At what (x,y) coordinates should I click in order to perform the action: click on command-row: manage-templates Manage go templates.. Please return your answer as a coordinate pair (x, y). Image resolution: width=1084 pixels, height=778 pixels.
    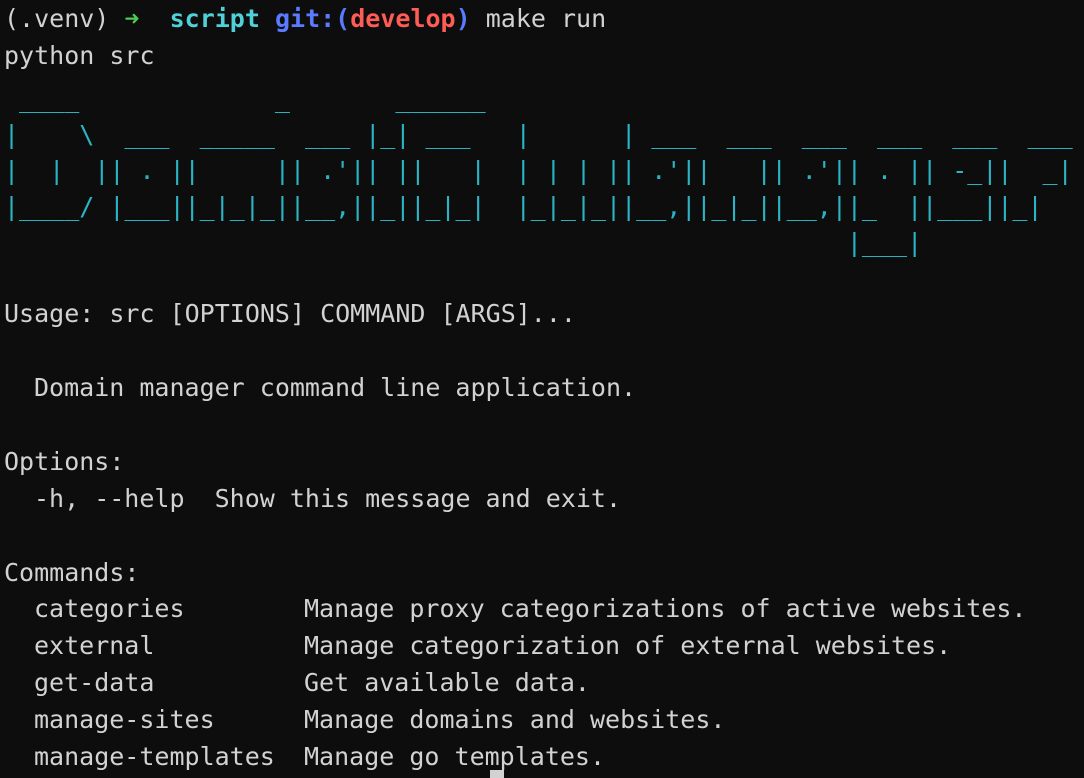
    Looking at the image, I should click on (304, 756).